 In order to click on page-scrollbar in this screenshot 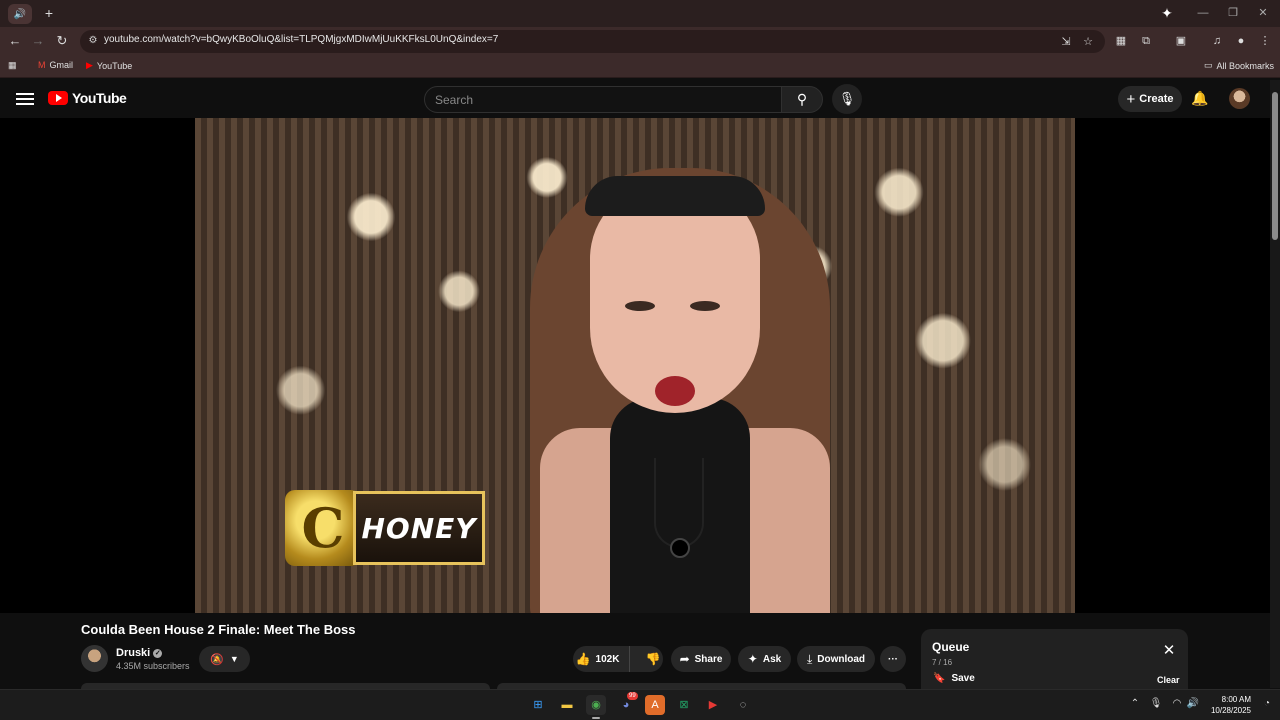, I will do `click(1275, 384)`.